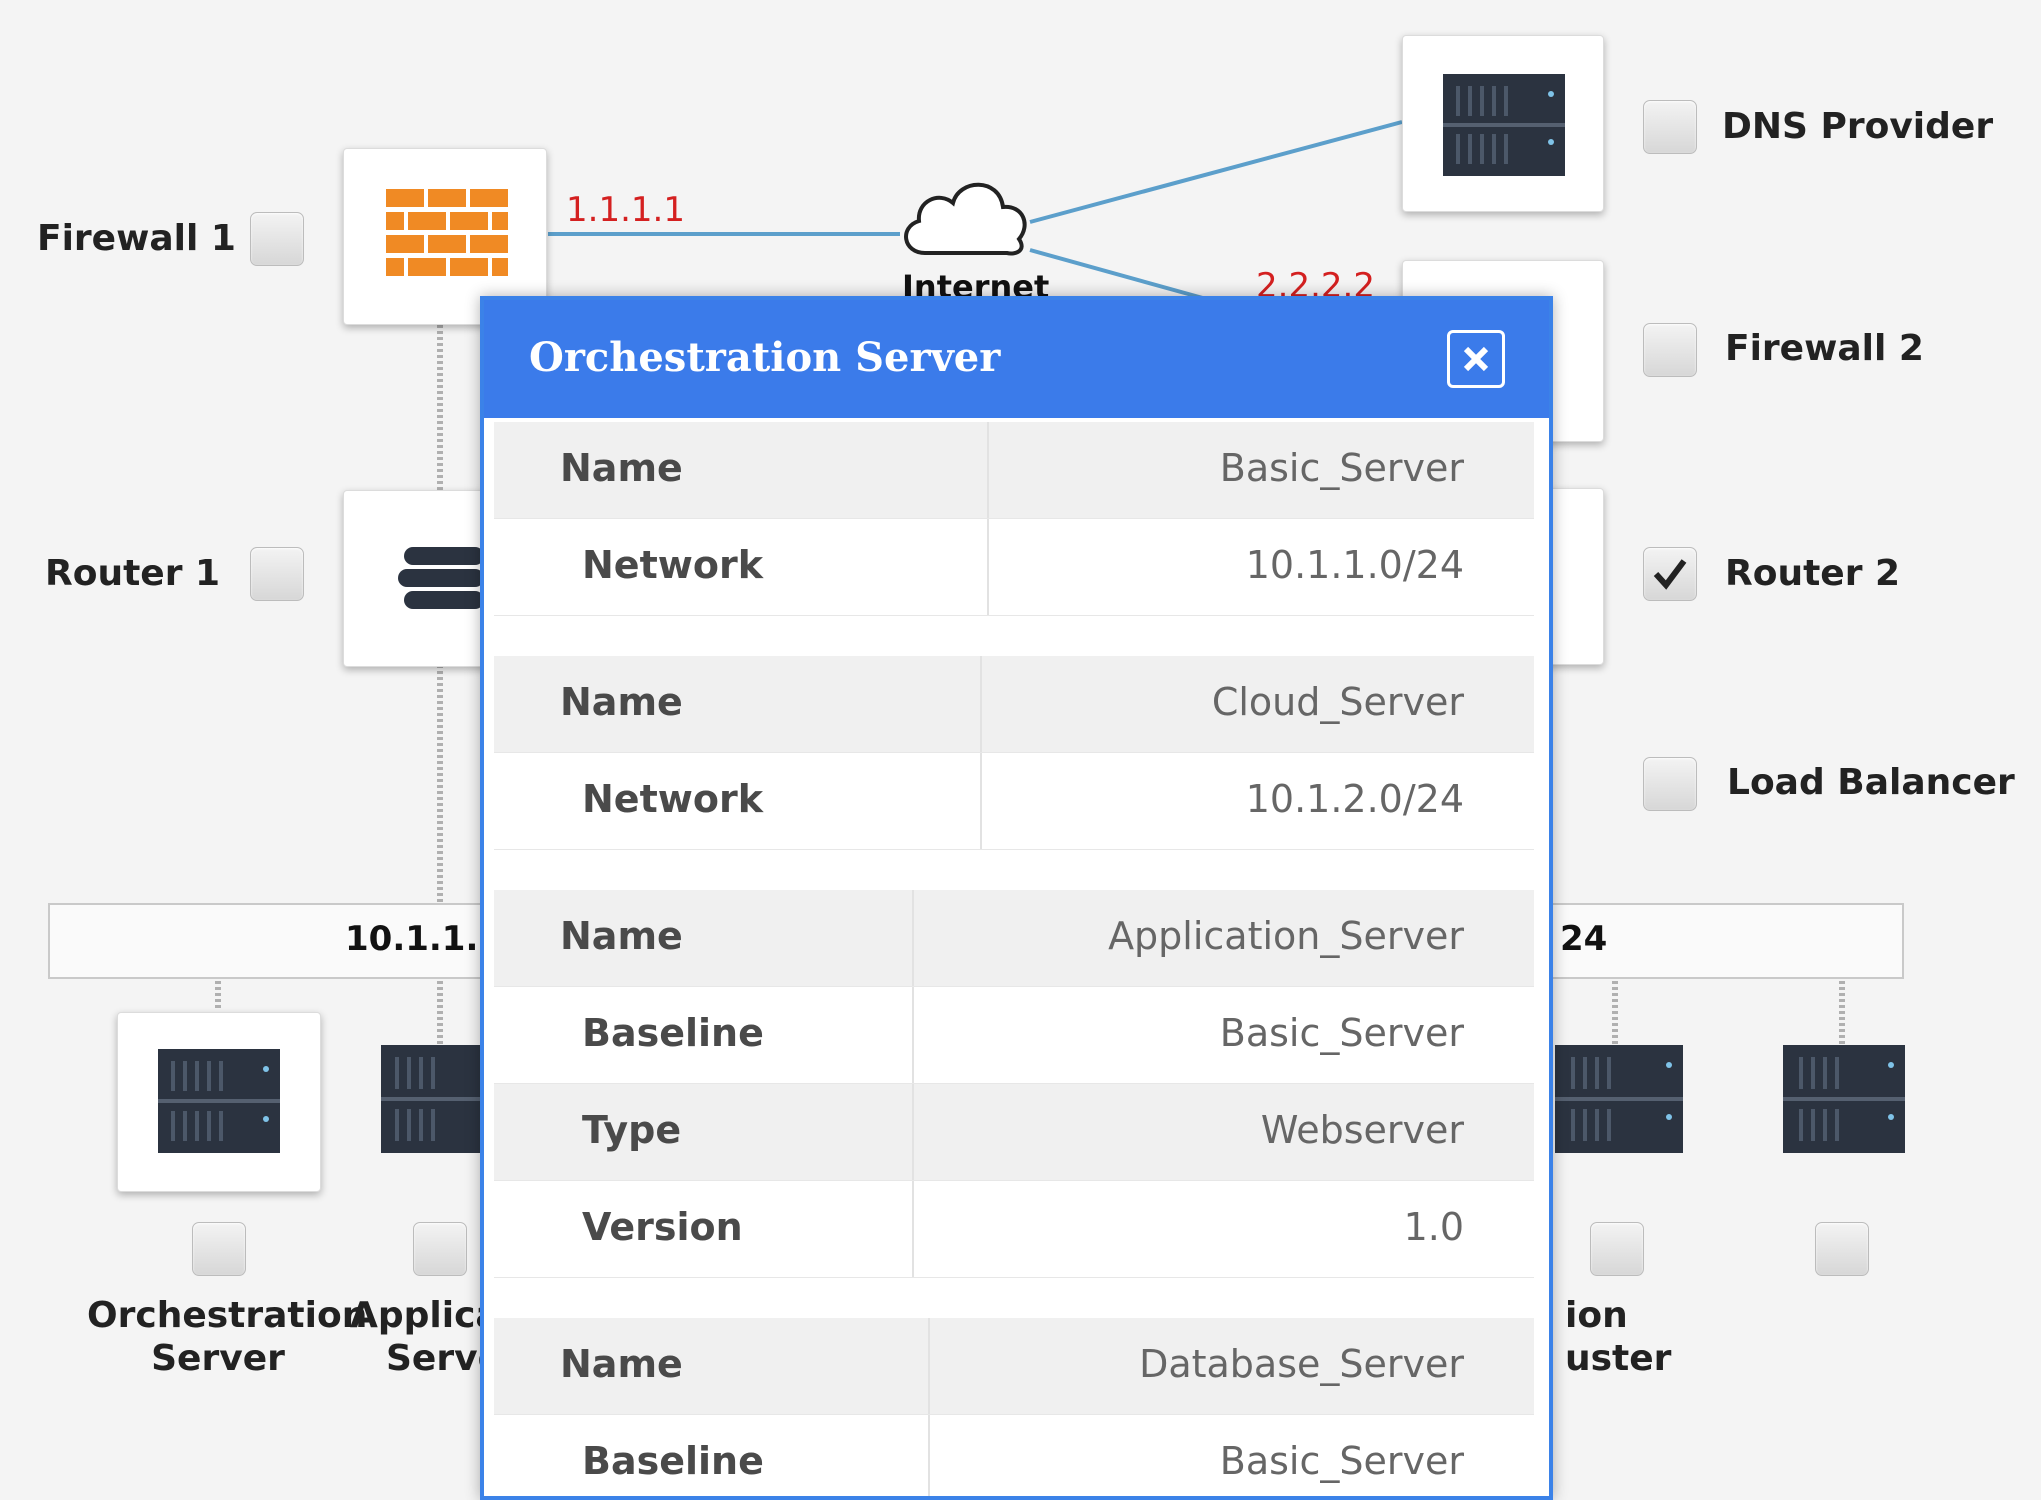  I want to click on node-3-label-line1: ion, so click(1596, 1315).